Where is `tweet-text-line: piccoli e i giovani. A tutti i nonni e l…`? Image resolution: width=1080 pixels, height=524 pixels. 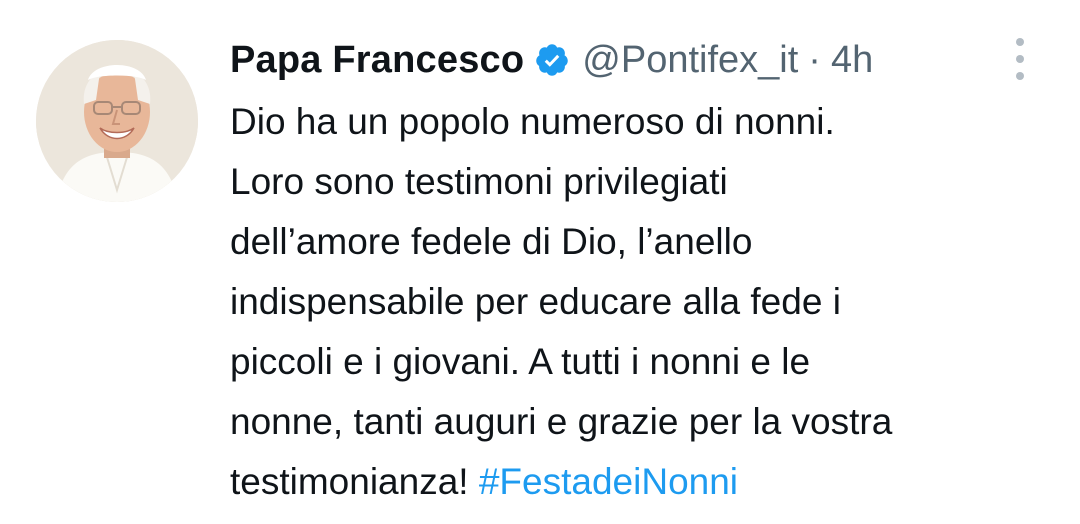
tweet-text-line: piccoli e i giovani. A tutti i nonni e l… is located at coordinates (520, 361).